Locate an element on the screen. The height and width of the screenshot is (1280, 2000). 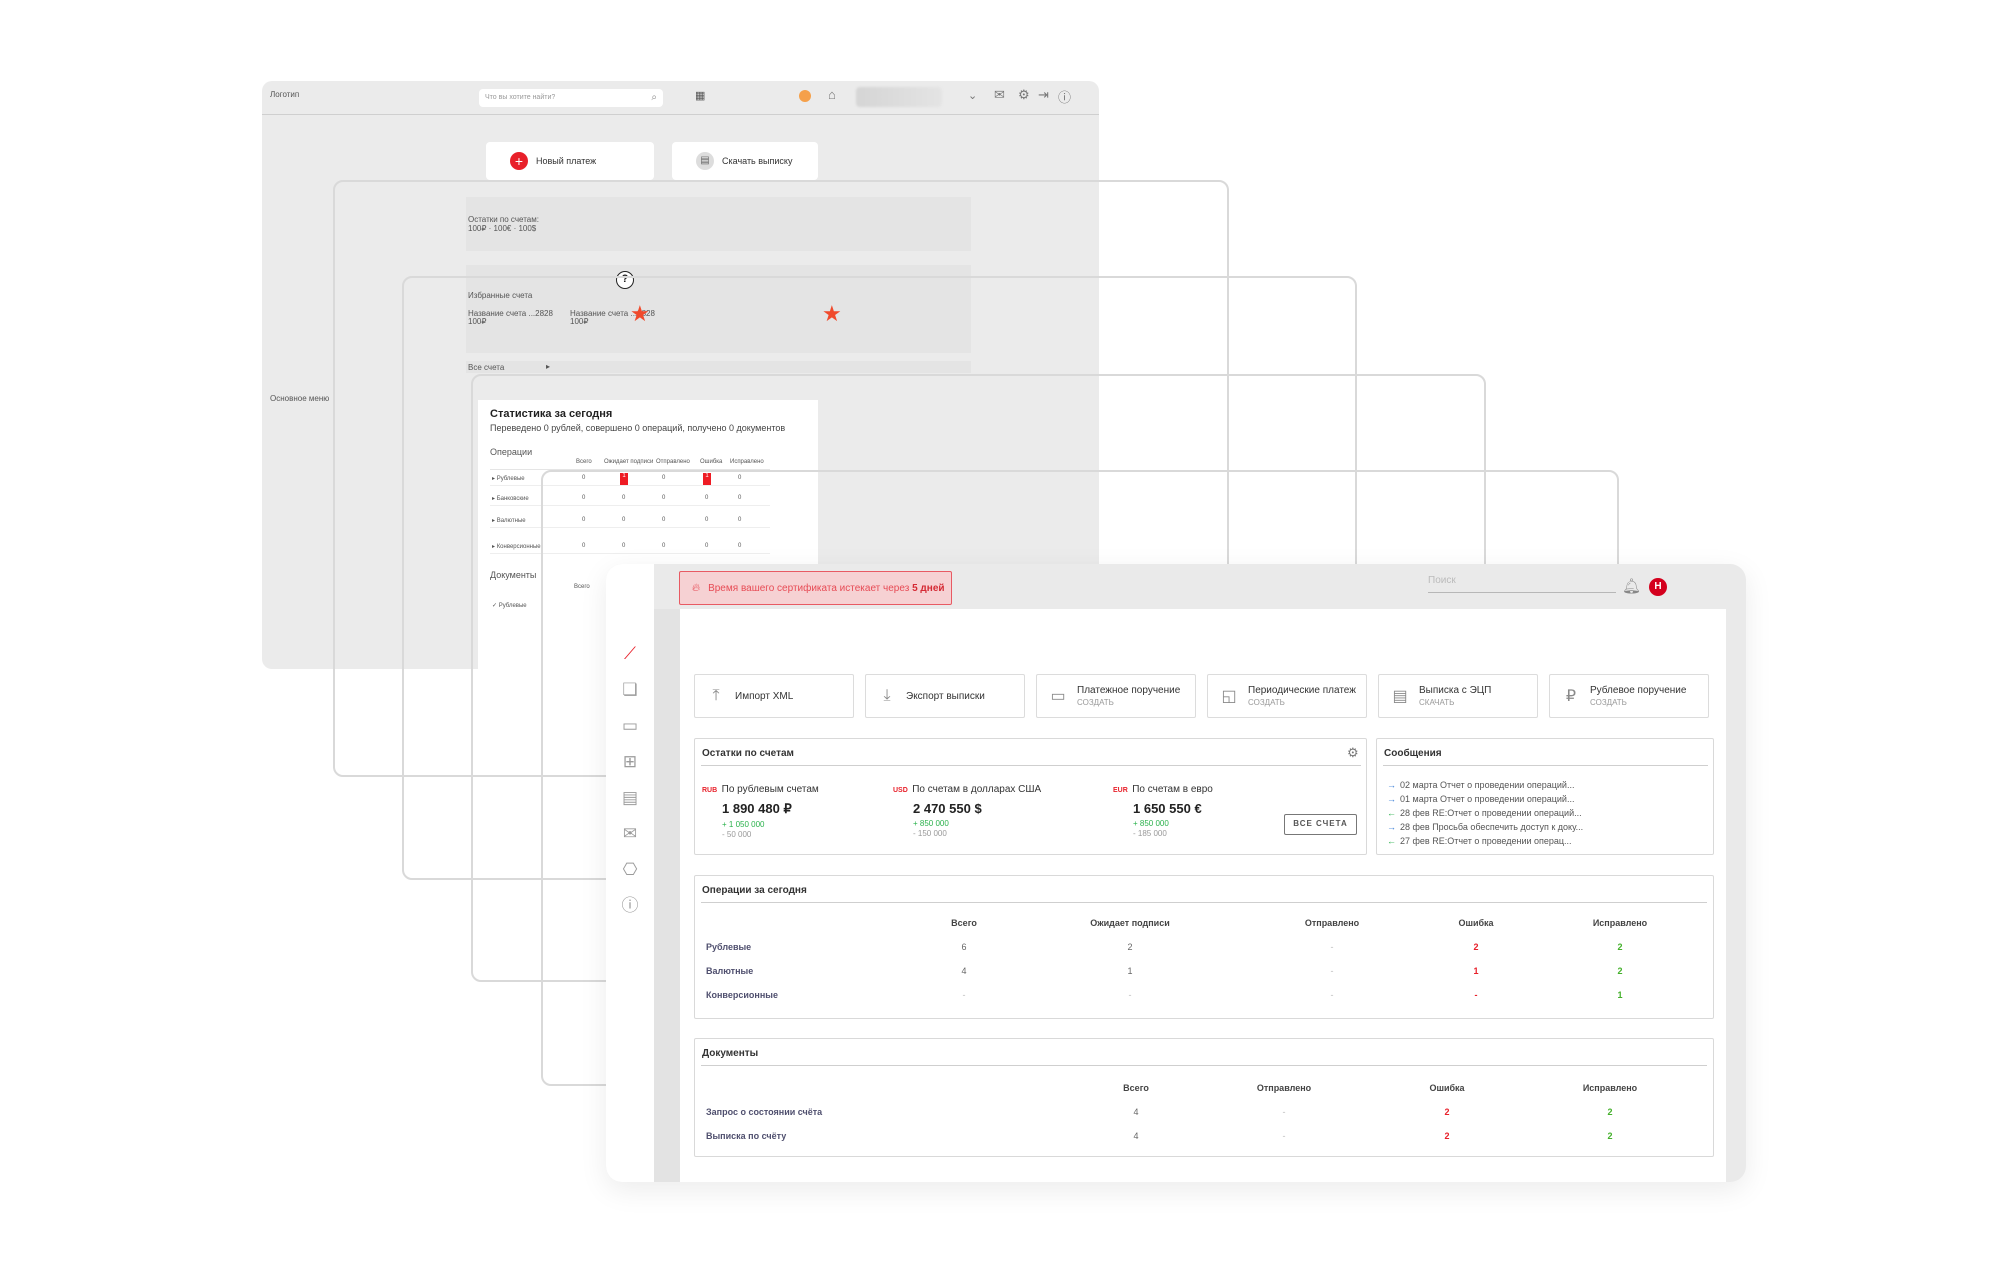
table-row-label: Валютные is located at coordinates (729, 971).